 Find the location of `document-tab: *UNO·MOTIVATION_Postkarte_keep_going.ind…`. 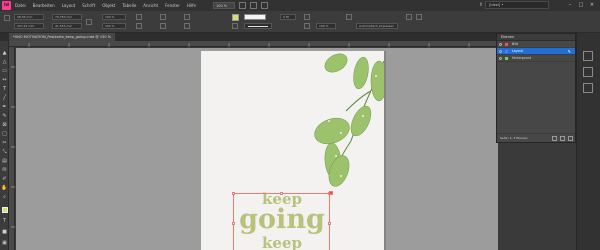

document-tab: *UNO·MOTIVATION_Postkarte_keep_going.ind… is located at coordinates (62, 37).